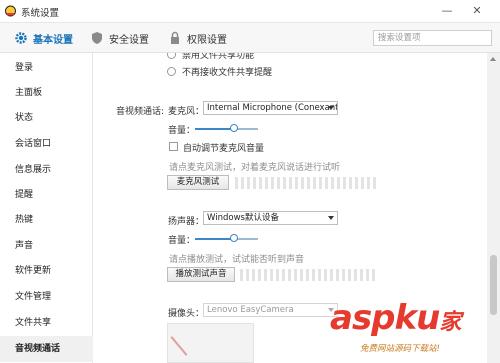 The width and height of the screenshot is (500, 363). I want to click on disable-file-share-label: 禁用文件共享功能, so click(218, 57).